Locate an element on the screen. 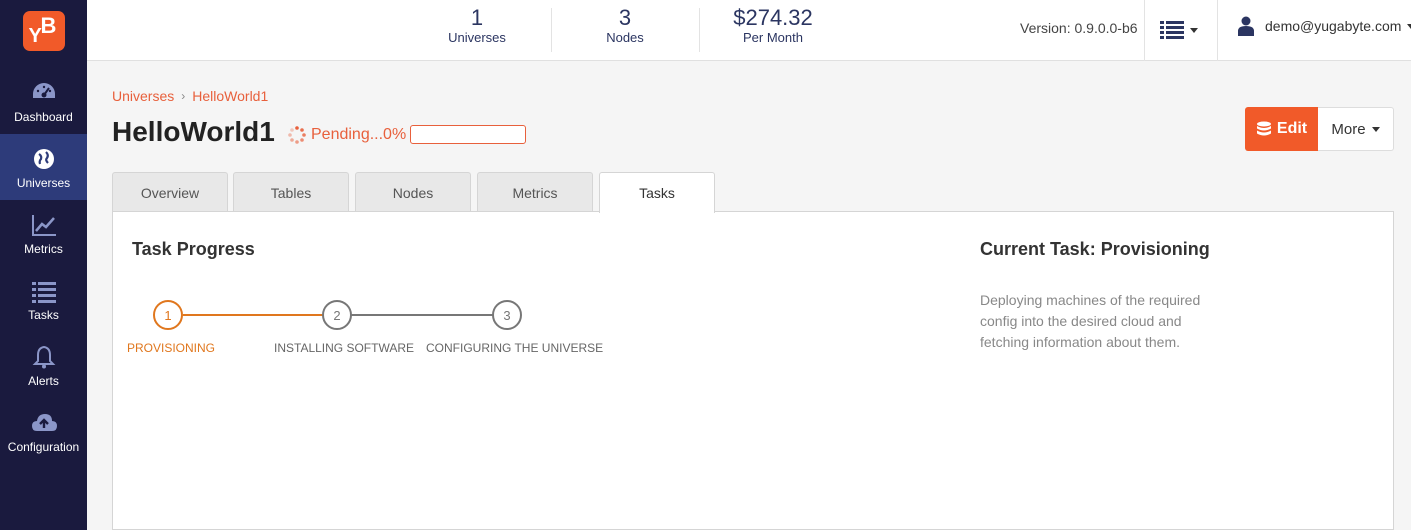  tab-tasks: Tasks is located at coordinates (657, 192).